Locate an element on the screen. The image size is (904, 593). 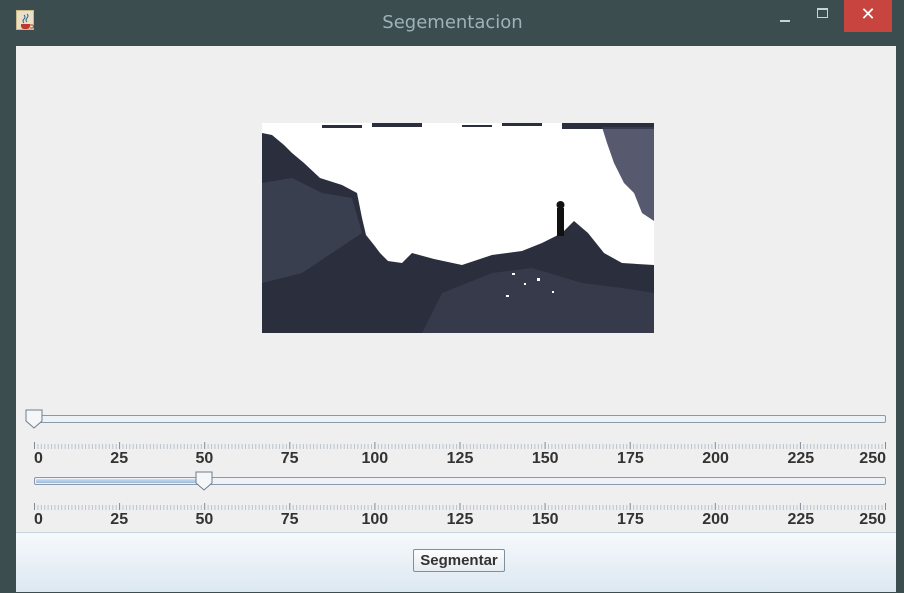
window-title: Segementacion is located at coordinates (452, 22).